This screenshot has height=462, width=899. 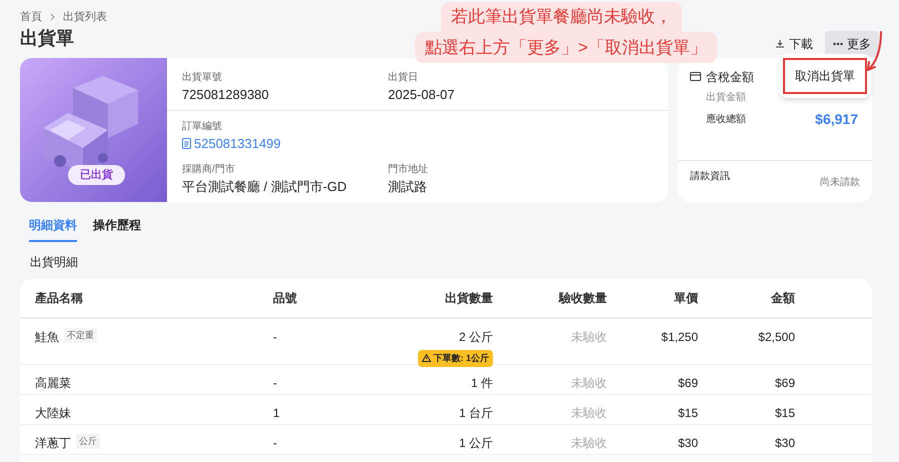 I want to click on cancel-shipment-menu-item: 取消出貨單, so click(x=825, y=76).